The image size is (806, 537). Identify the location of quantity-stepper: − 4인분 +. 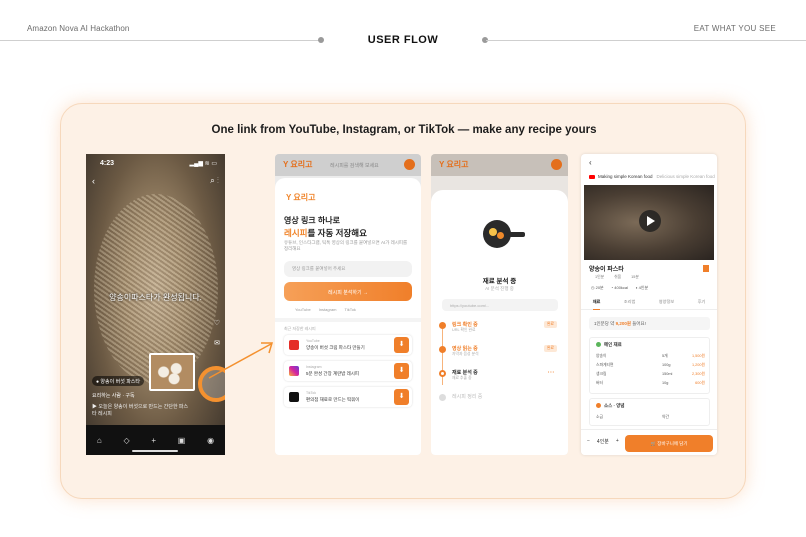
(603, 441).